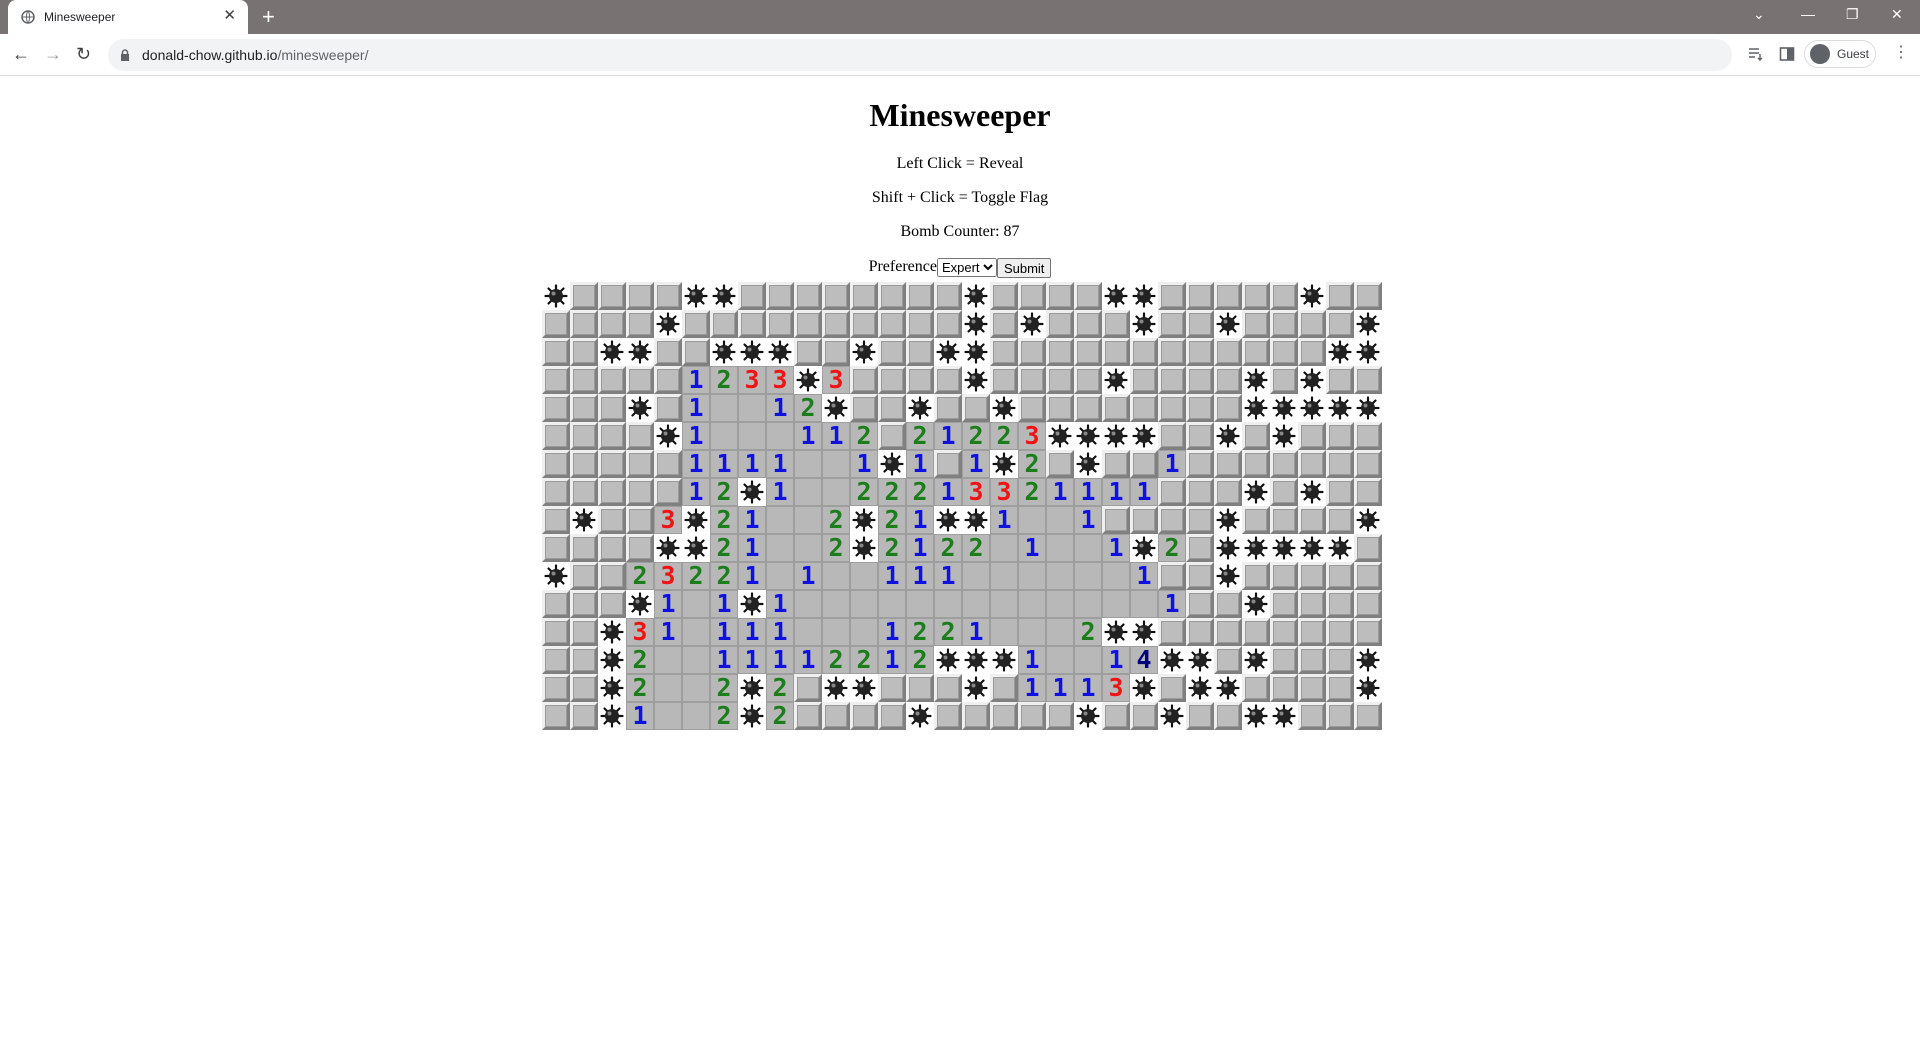 The image size is (1920, 1040). Describe the element at coordinates (268, 17) in the screenshot. I see `plus-icon: +` at that location.